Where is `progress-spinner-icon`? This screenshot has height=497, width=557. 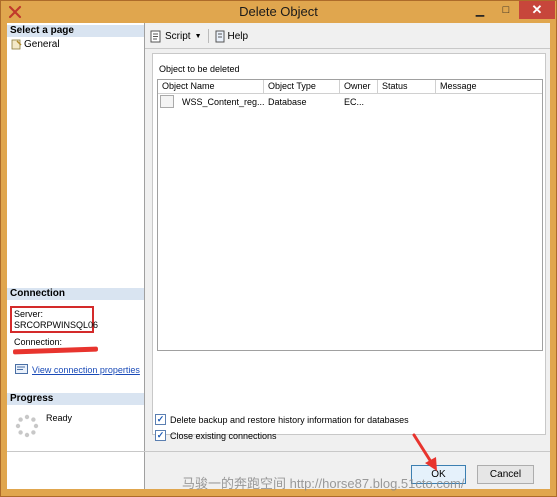
progress-spinner-icon is located at coordinates (27, 426).